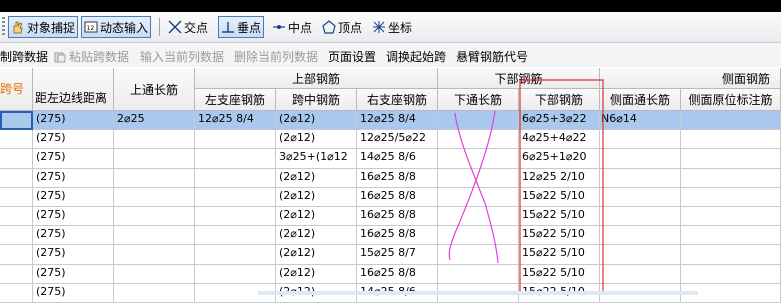 The height and width of the screenshot is (303, 781). What do you see at coordinates (329, 27) in the screenshot?
I see `vertex-icon` at bounding box center [329, 27].